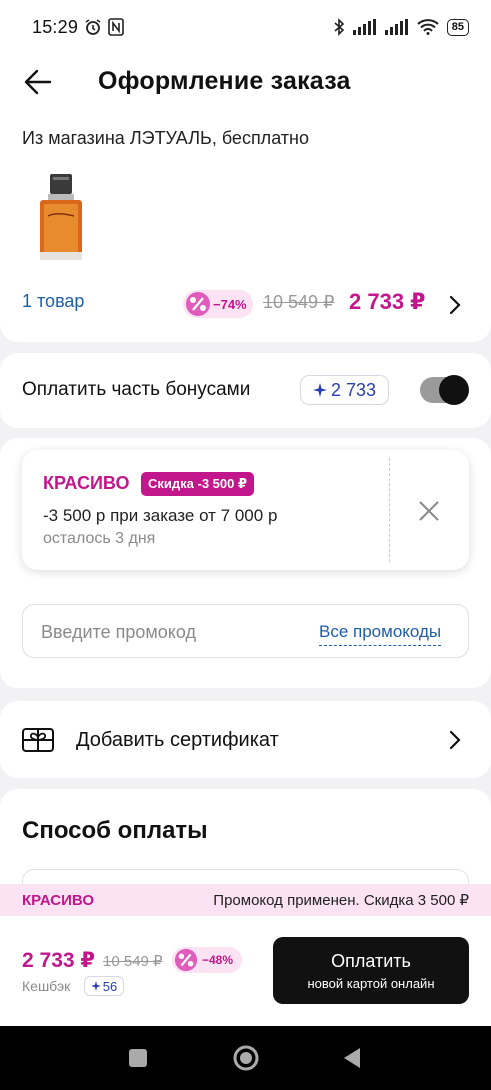 This screenshot has width=491, height=1090. What do you see at coordinates (53, 301) in the screenshot?
I see `items-count-link: 1 товар` at bounding box center [53, 301].